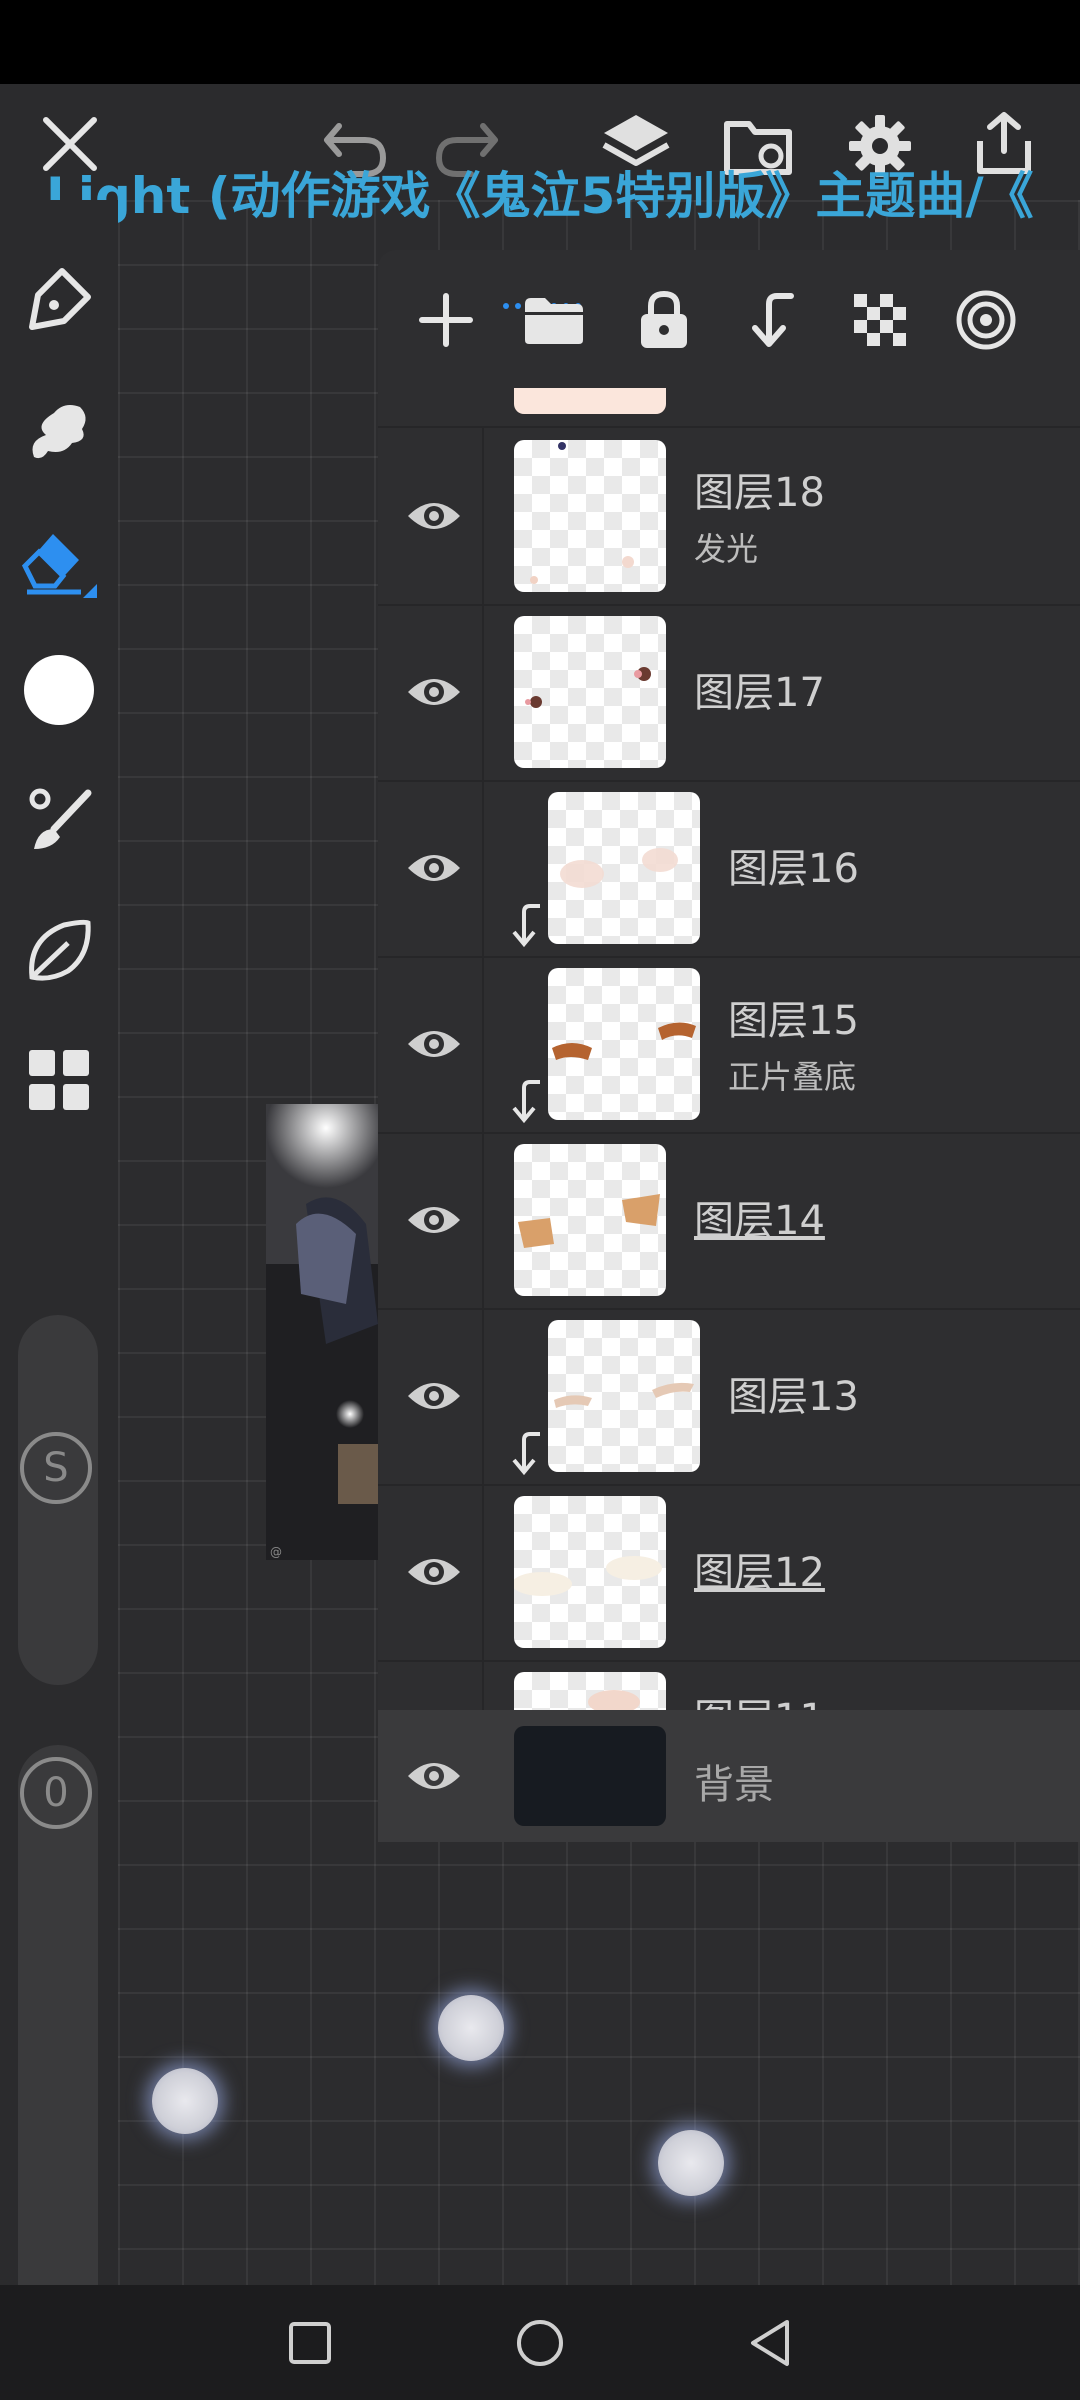  I want to click on layer-name: 图层16, so click(793, 869).